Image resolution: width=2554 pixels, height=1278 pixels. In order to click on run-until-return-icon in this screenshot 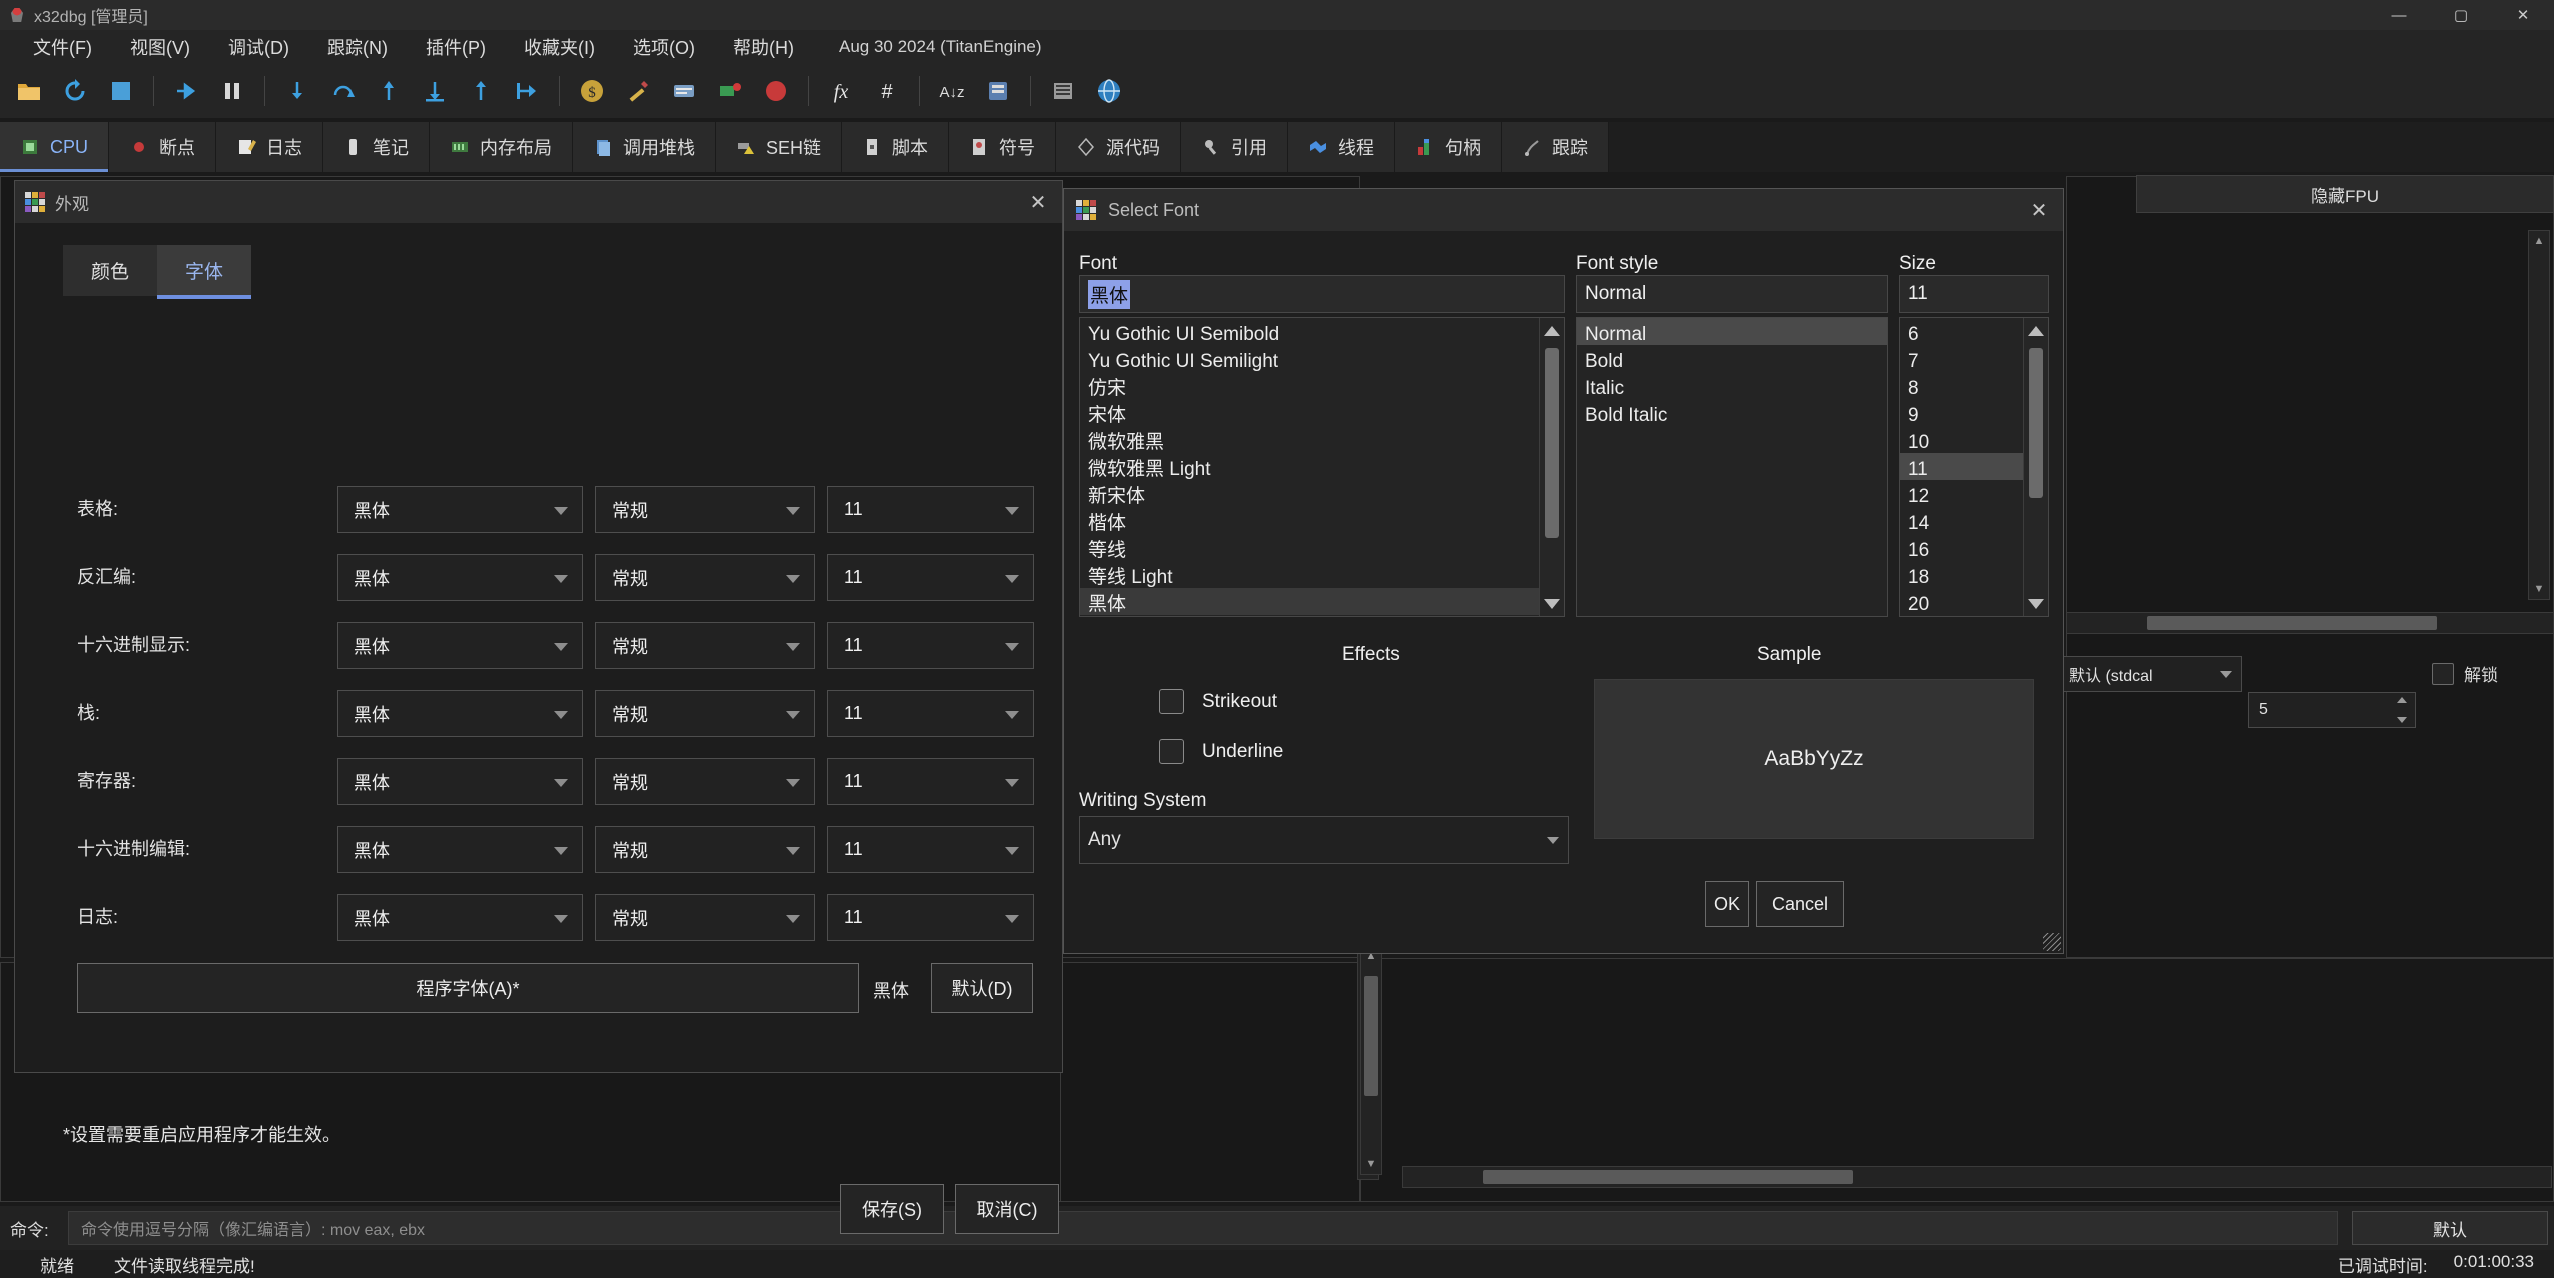, I will do `click(481, 91)`.